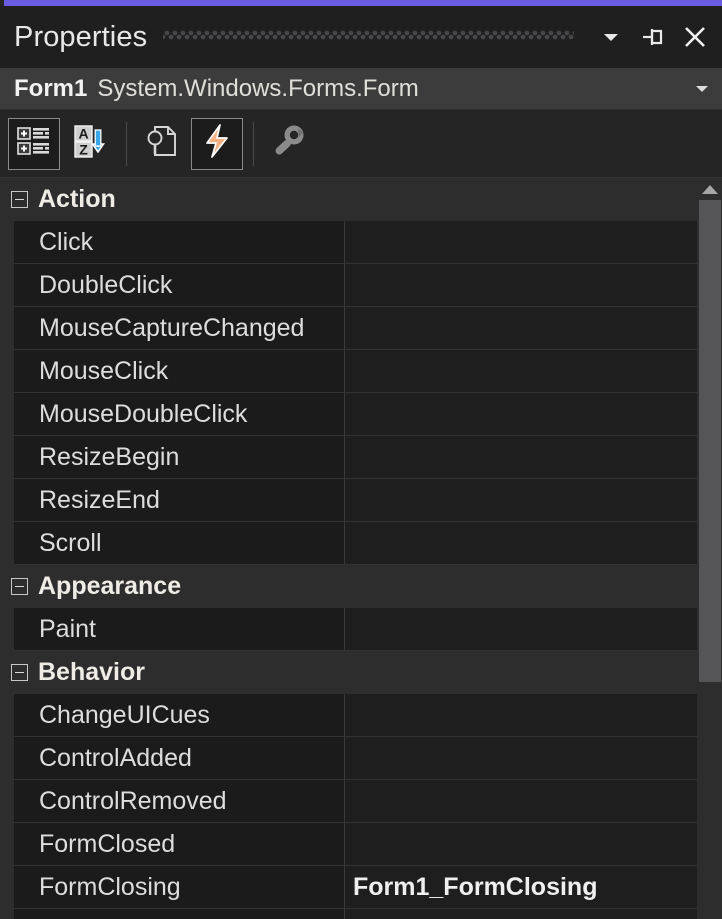 The image size is (722, 919). Describe the element at coordinates (348, 199) in the screenshot. I see `category-header: Action` at that location.